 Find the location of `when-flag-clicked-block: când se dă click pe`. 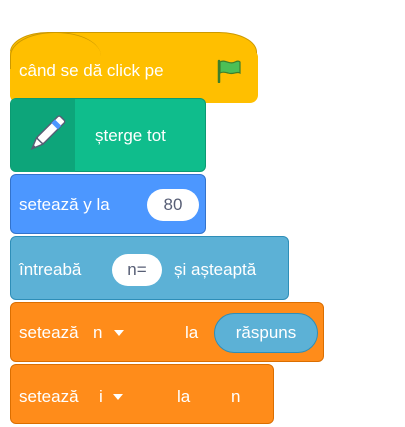

when-flag-clicked-block: când se dă click pe is located at coordinates (134, 67).